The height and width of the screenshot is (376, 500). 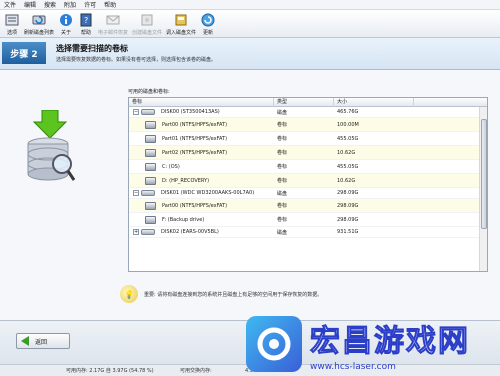 I want to click on tree-row-disk: − DISK00 (ST3500413AS) 磁盘 465.76G, so click(x=308, y=112).